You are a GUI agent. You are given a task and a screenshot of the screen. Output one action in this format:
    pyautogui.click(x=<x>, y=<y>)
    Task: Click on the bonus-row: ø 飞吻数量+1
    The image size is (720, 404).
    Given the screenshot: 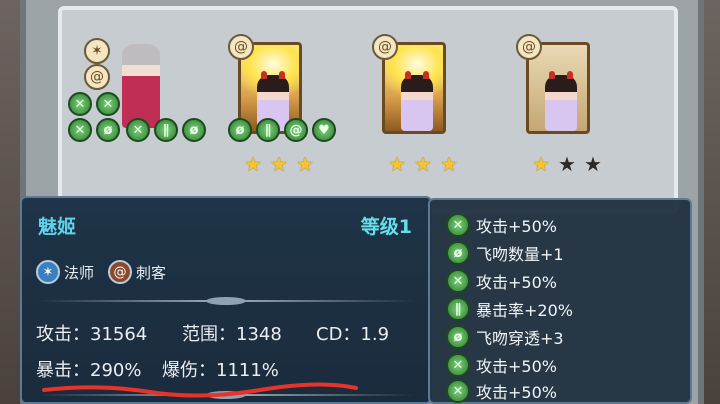 What is the action you would take?
    pyautogui.click(x=505, y=253)
    